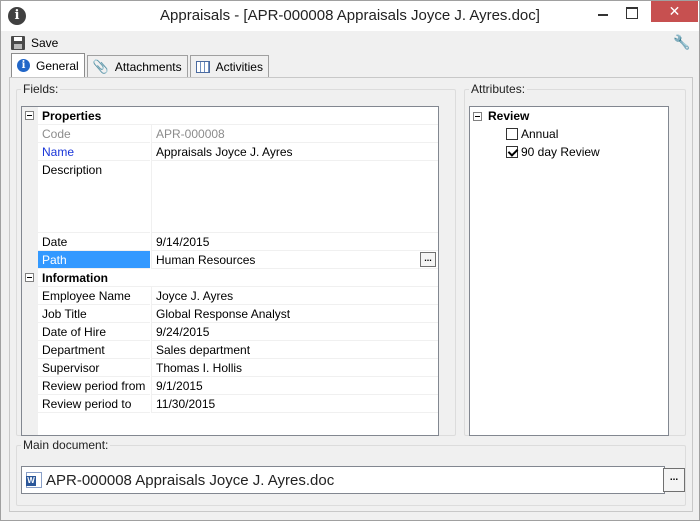  Describe the element at coordinates (238, 116) in the screenshot. I see `category-label: Properties` at that location.